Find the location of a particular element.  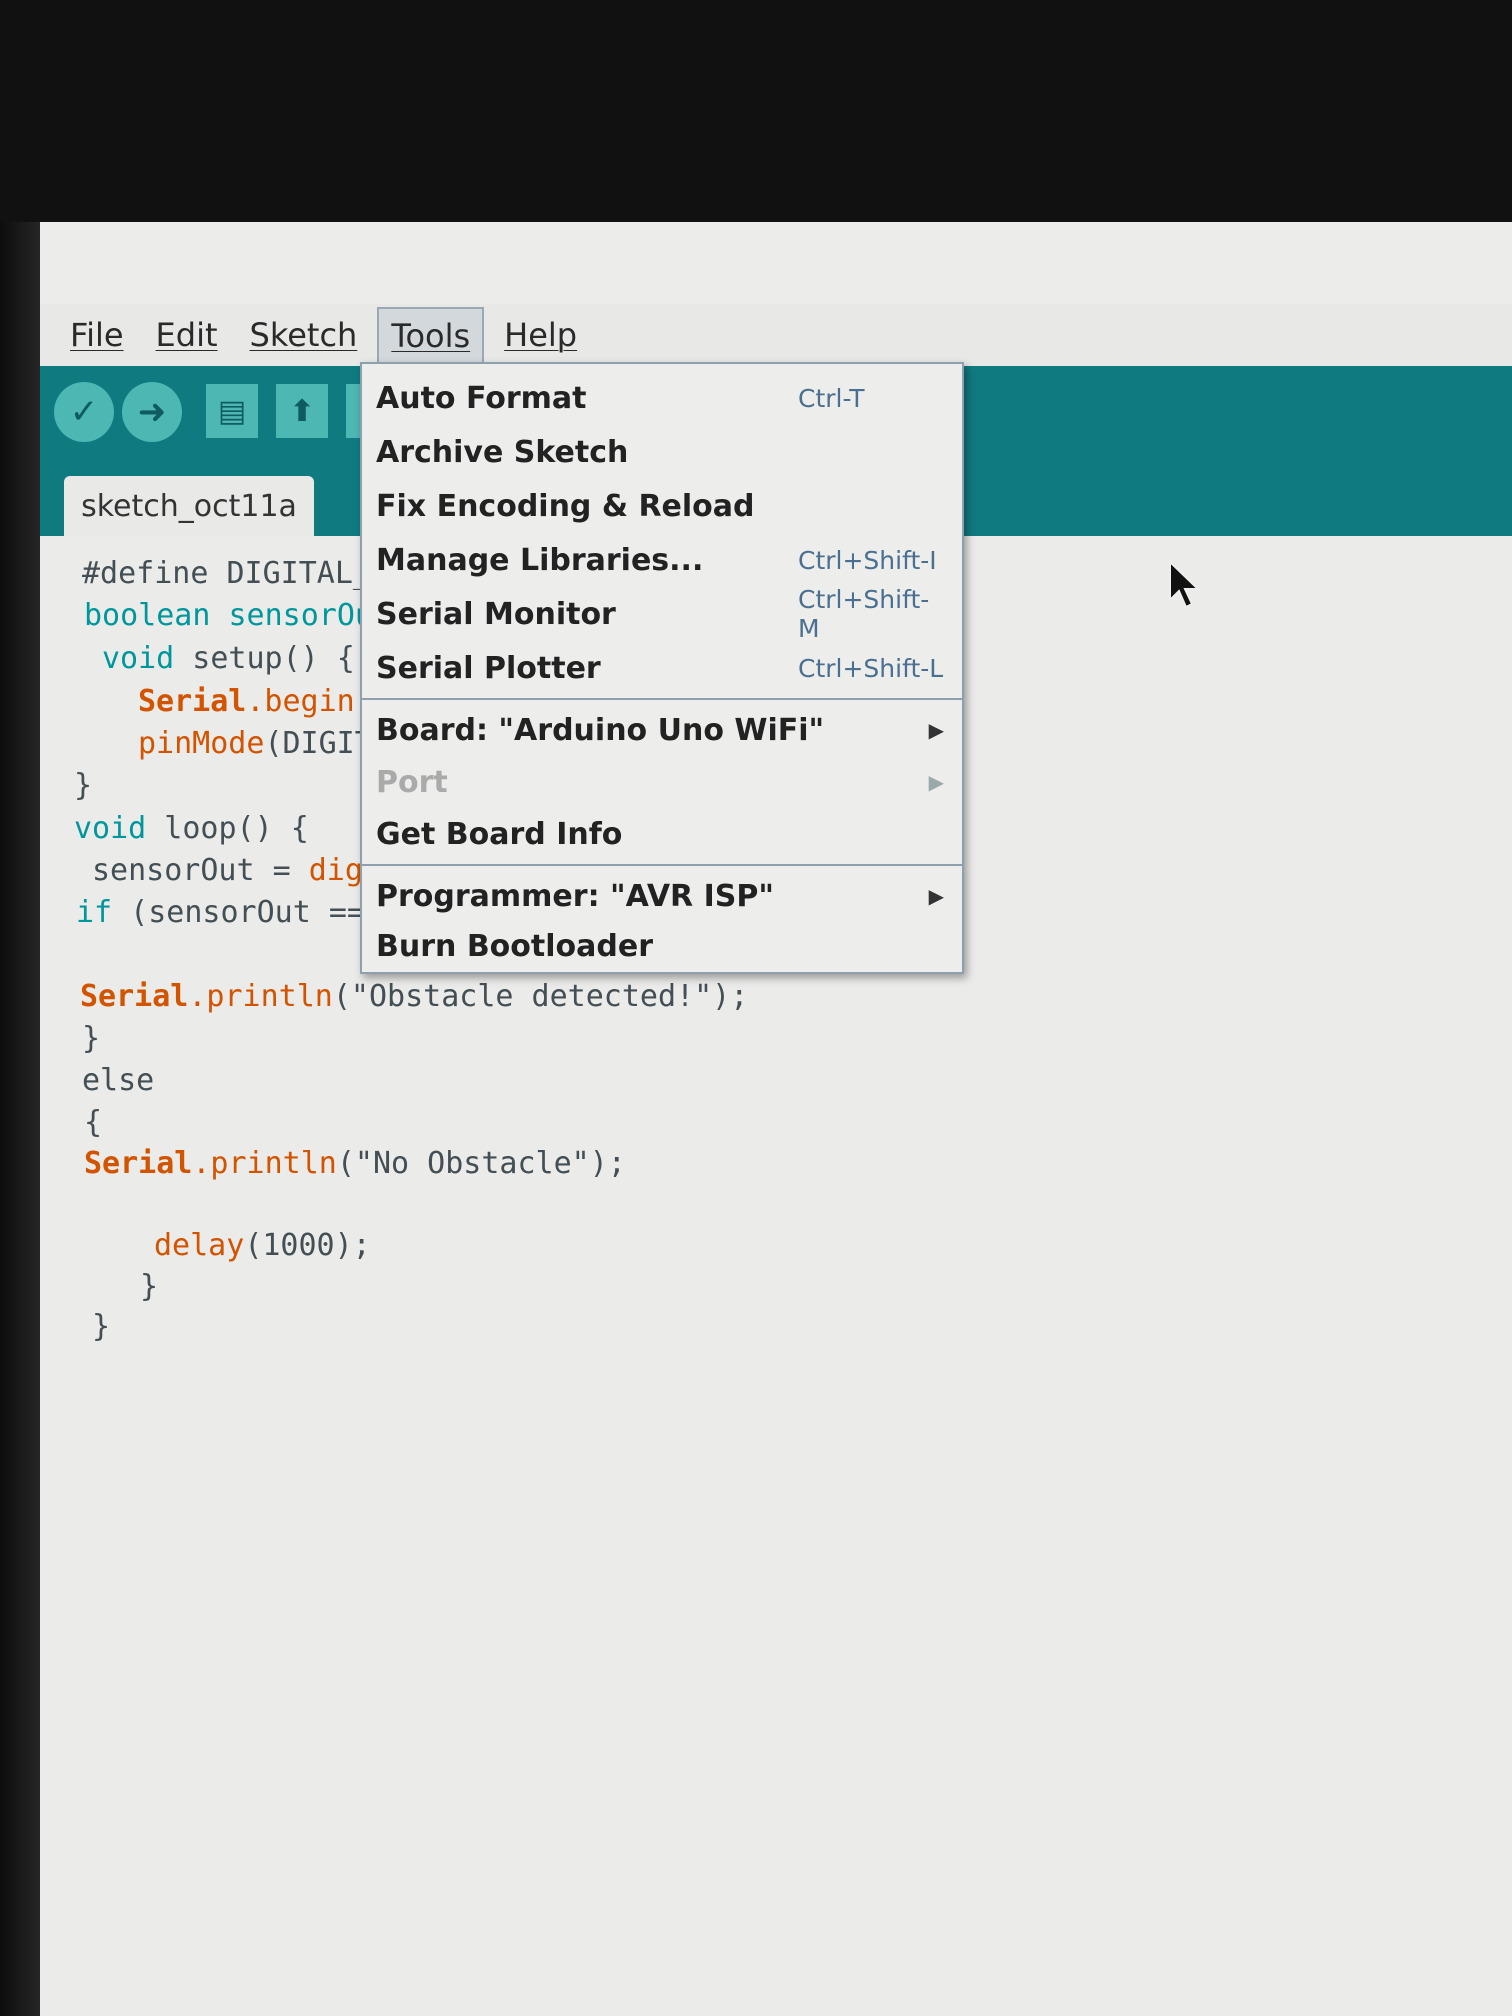

code-line: Serial.begin( is located at coordinates (255, 701).